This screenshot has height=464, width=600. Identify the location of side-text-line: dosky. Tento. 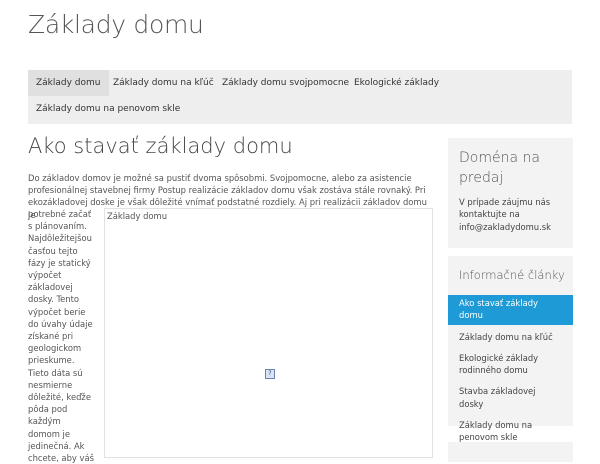
(53, 299).